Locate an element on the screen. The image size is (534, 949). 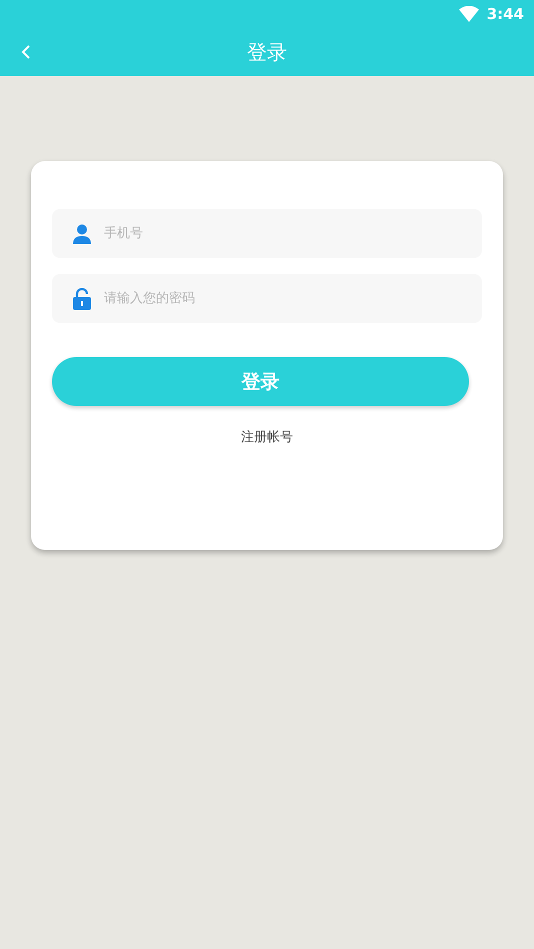
status-time: 3:44 is located at coordinates (505, 14).